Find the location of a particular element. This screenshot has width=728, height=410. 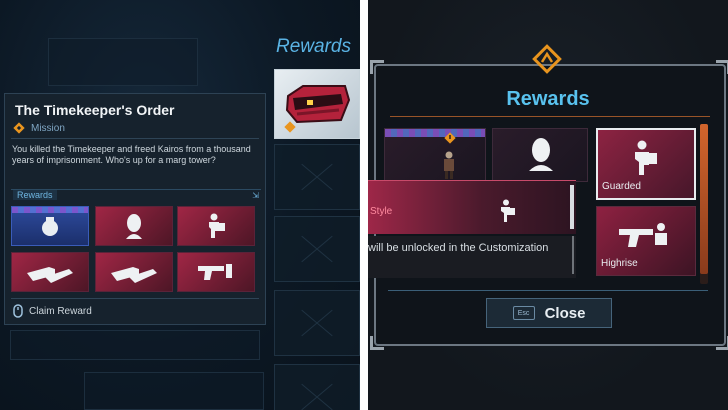

close-button: Esc Close is located at coordinates (549, 313).